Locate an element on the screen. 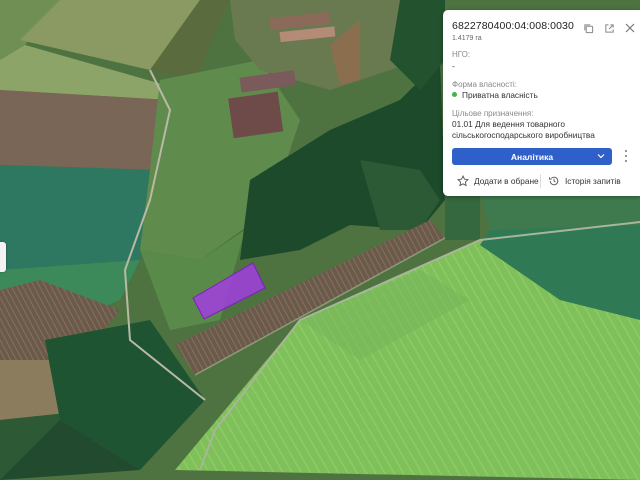 This screenshot has width=640, height=480. add-to-favorites-button: Додати в обране is located at coordinates (498, 181).